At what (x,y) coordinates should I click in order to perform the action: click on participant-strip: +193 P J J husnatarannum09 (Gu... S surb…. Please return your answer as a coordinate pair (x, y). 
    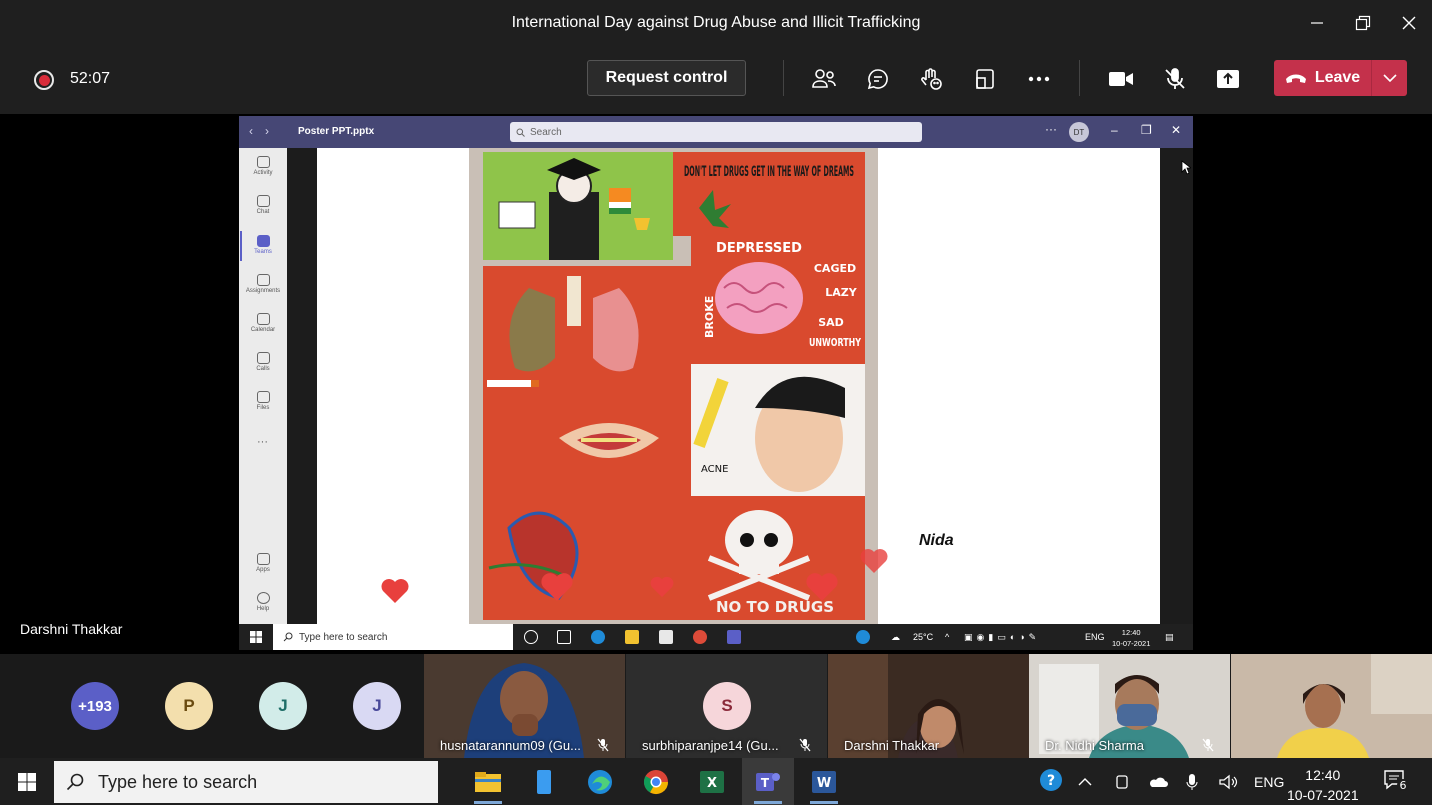
    Looking at the image, I should click on (716, 706).